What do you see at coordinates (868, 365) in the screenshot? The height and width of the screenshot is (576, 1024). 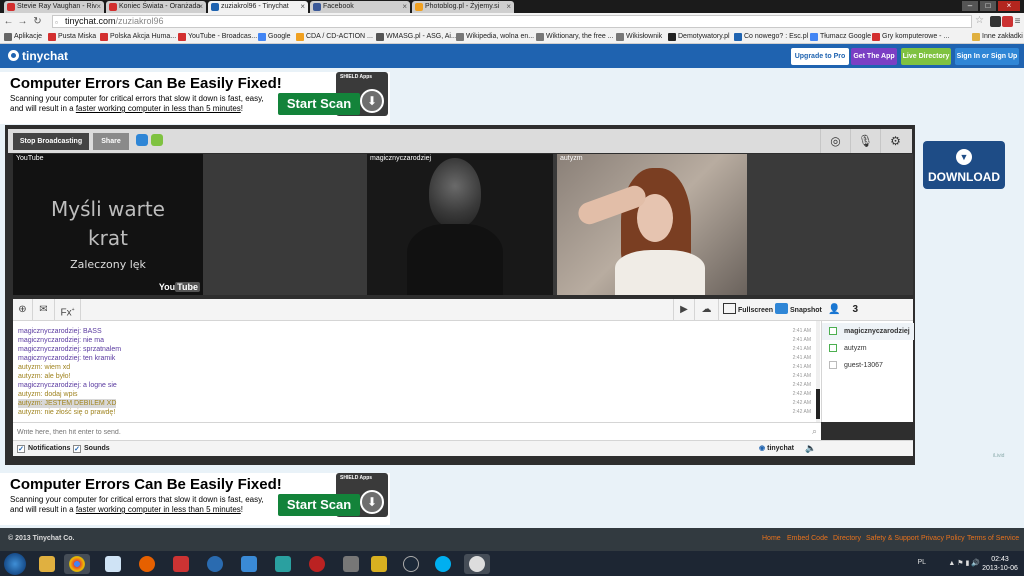 I see `user-list-item: guest-13067` at bounding box center [868, 365].